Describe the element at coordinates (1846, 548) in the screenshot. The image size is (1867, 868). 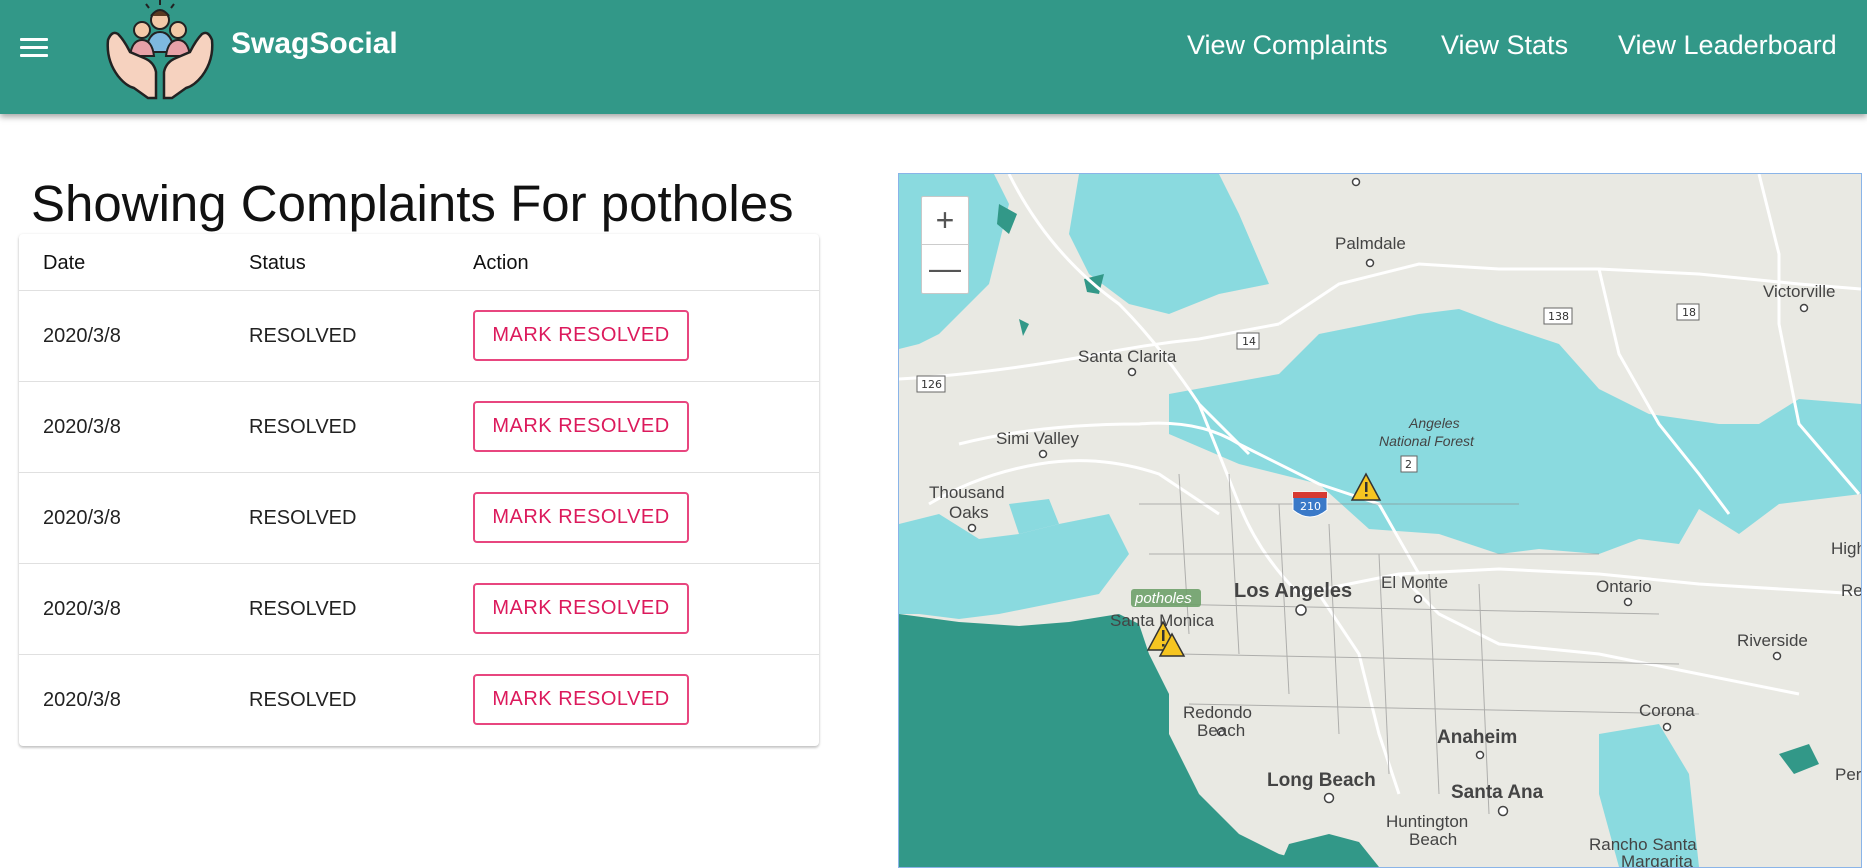
I see `label-high: High` at that location.